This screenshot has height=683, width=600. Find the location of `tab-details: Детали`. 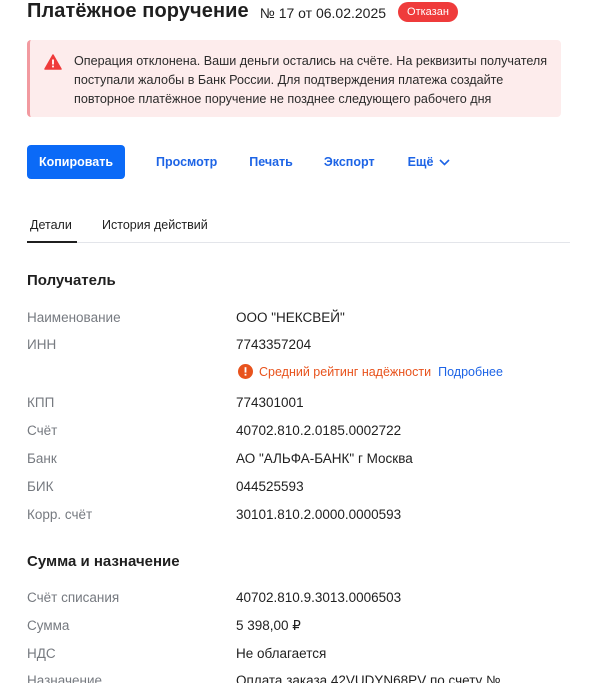

tab-details: Детали is located at coordinates (51, 225).